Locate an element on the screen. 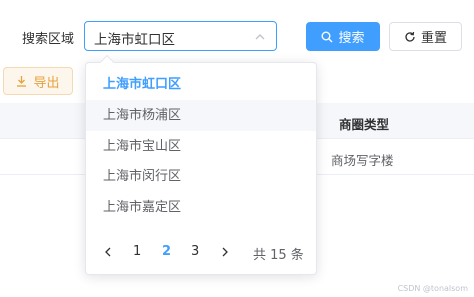 The image size is (474, 297). dropdown-pointer is located at coordinates (107, 62).